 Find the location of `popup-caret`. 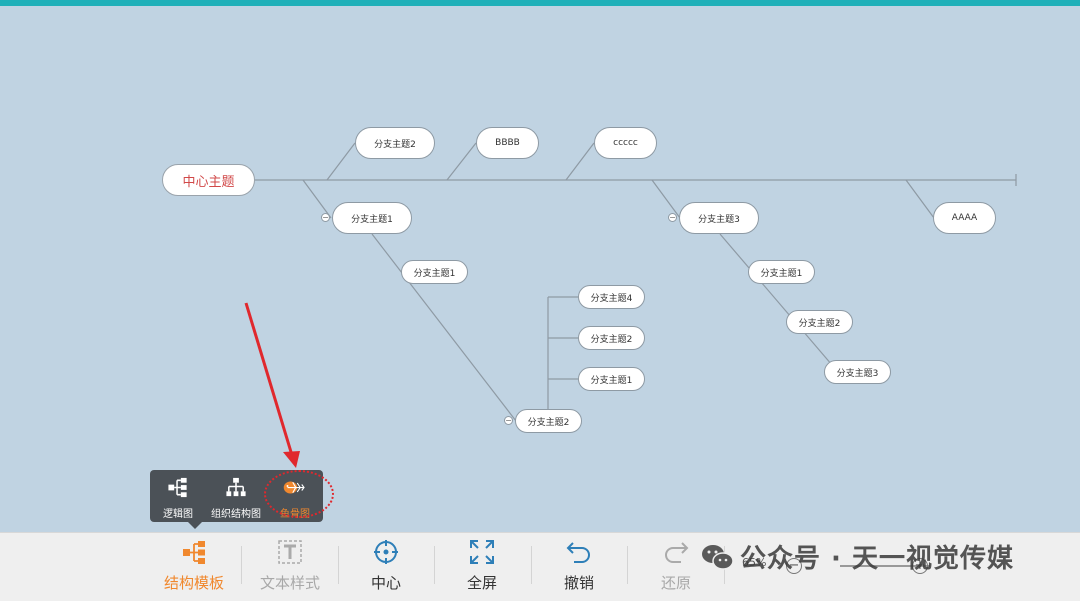

popup-caret is located at coordinates (195, 525).